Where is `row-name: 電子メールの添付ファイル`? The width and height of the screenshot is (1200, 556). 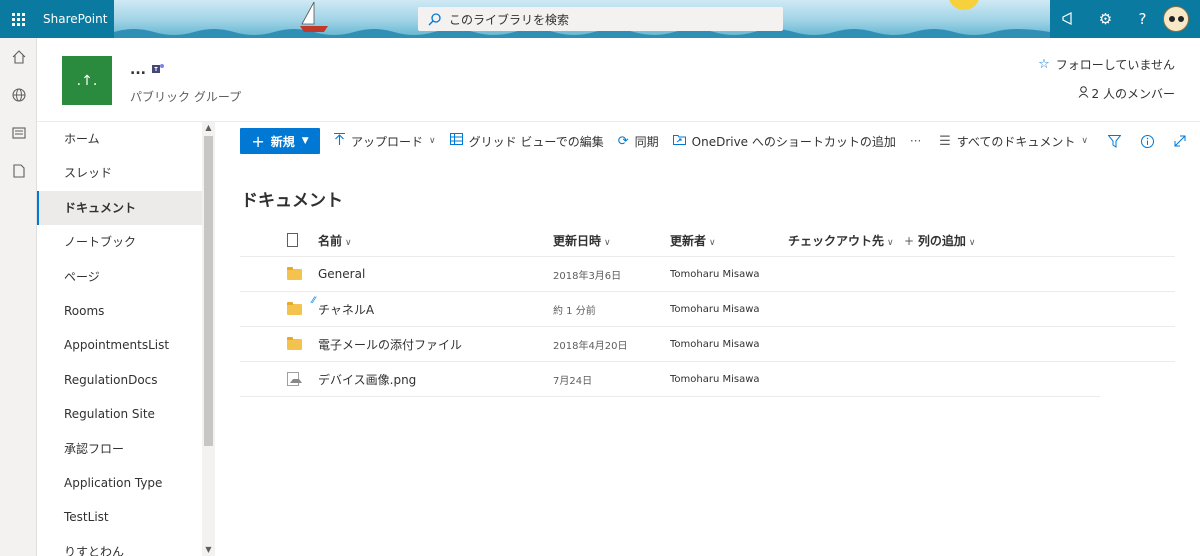 row-name: 電子メールの添付ファイル is located at coordinates (435, 344).